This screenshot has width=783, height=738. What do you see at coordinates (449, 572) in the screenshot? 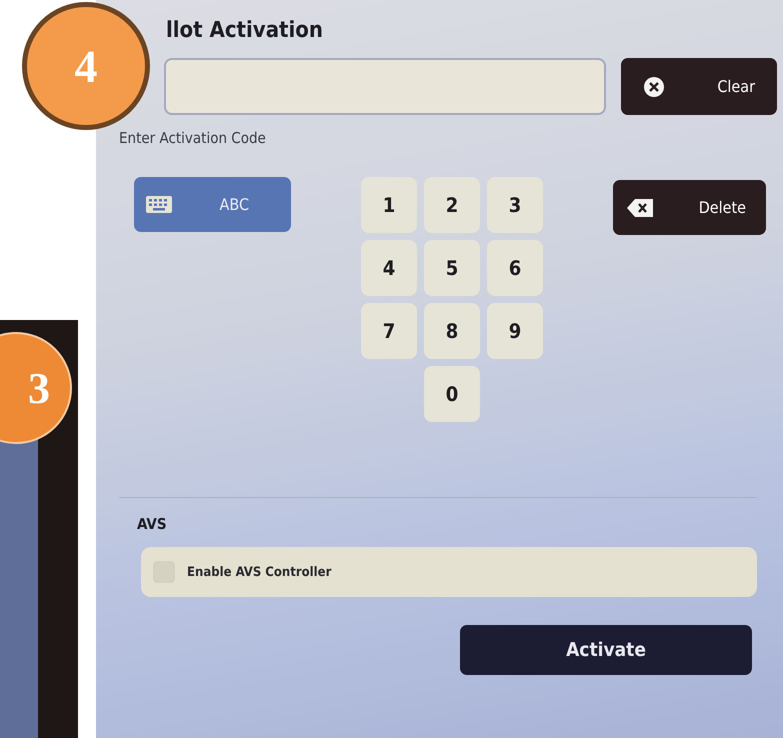
I see `checkbox-row: Enable AVS Controller` at bounding box center [449, 572].